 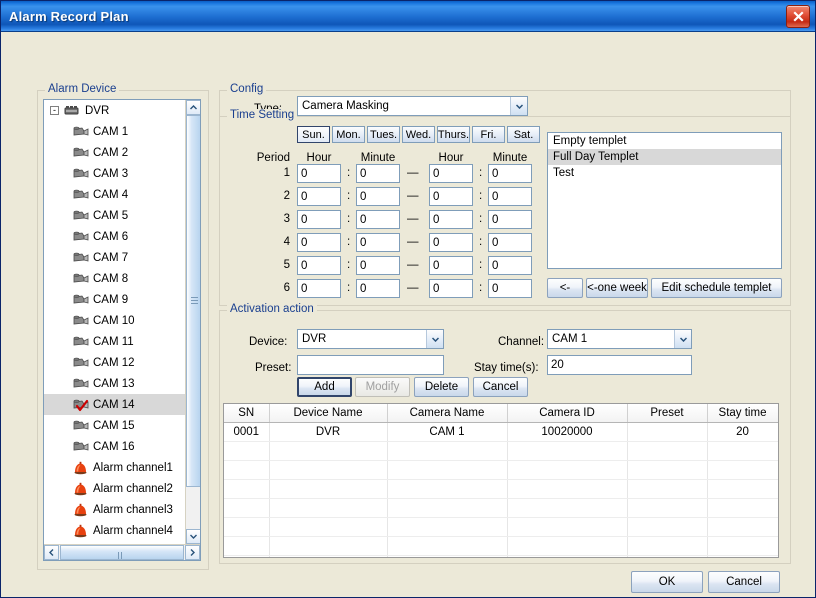 What do you see at coordinates (114, 173) in the screenshot?
I see `tree-node-camera: CAM 3` at bounding box center [114, 173].